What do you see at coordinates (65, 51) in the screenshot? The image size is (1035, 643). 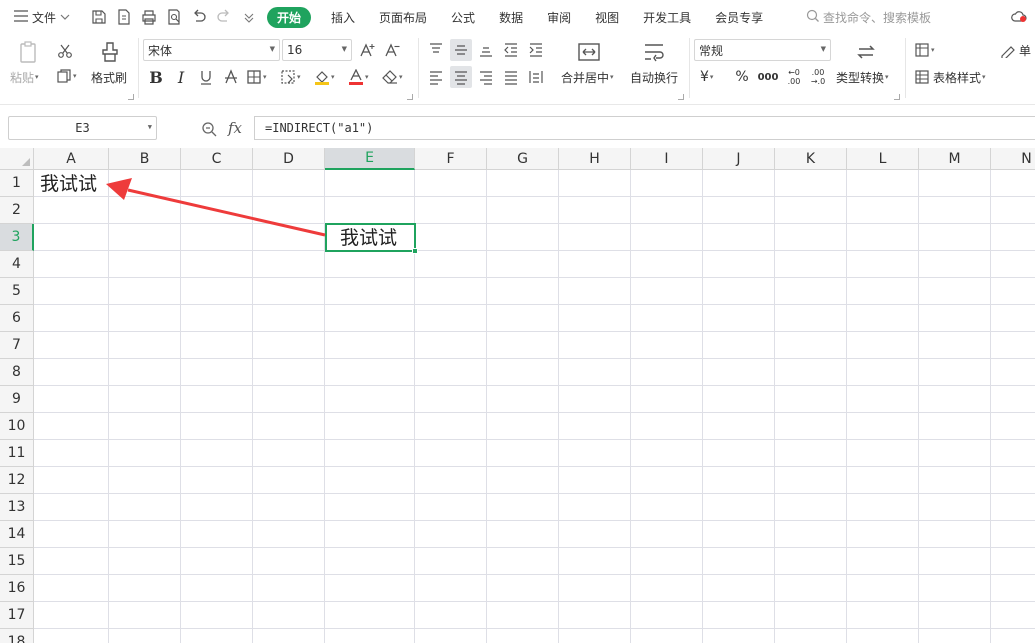 I see `cut-icon` at bounding box center [65, 51].